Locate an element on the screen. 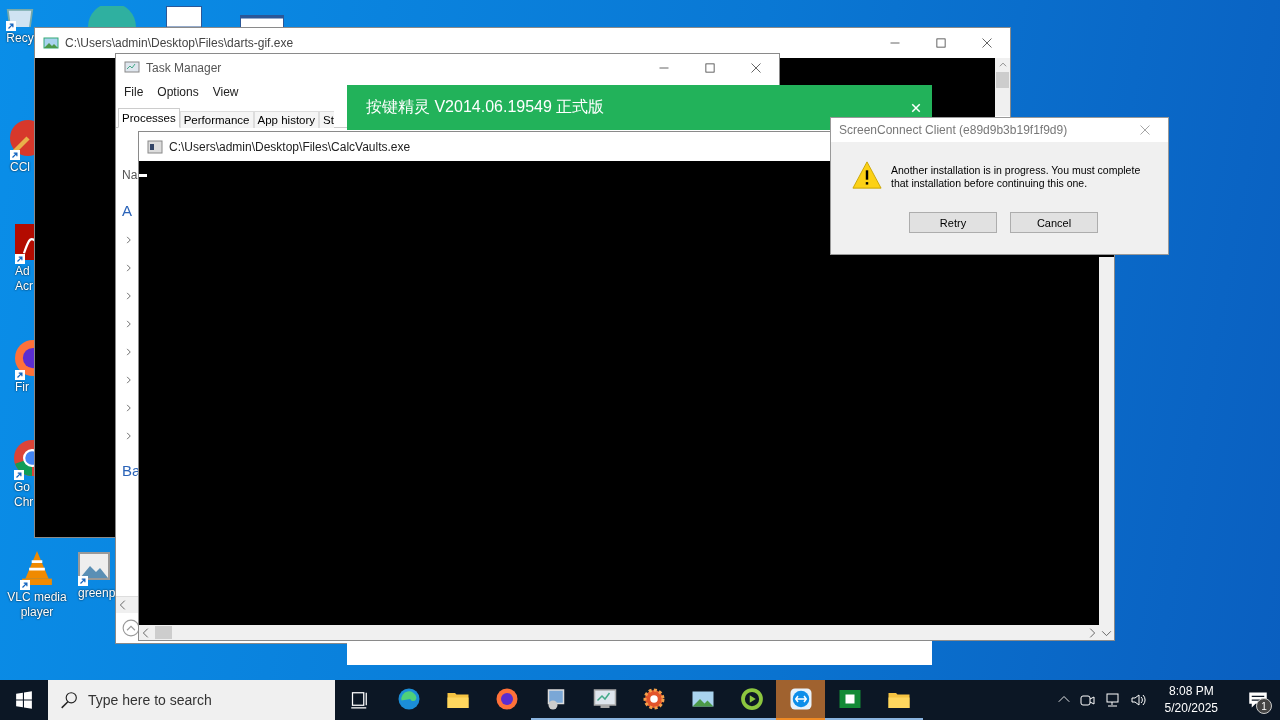  desktop-icon-label: greenp is located at coordinates (97, 593).